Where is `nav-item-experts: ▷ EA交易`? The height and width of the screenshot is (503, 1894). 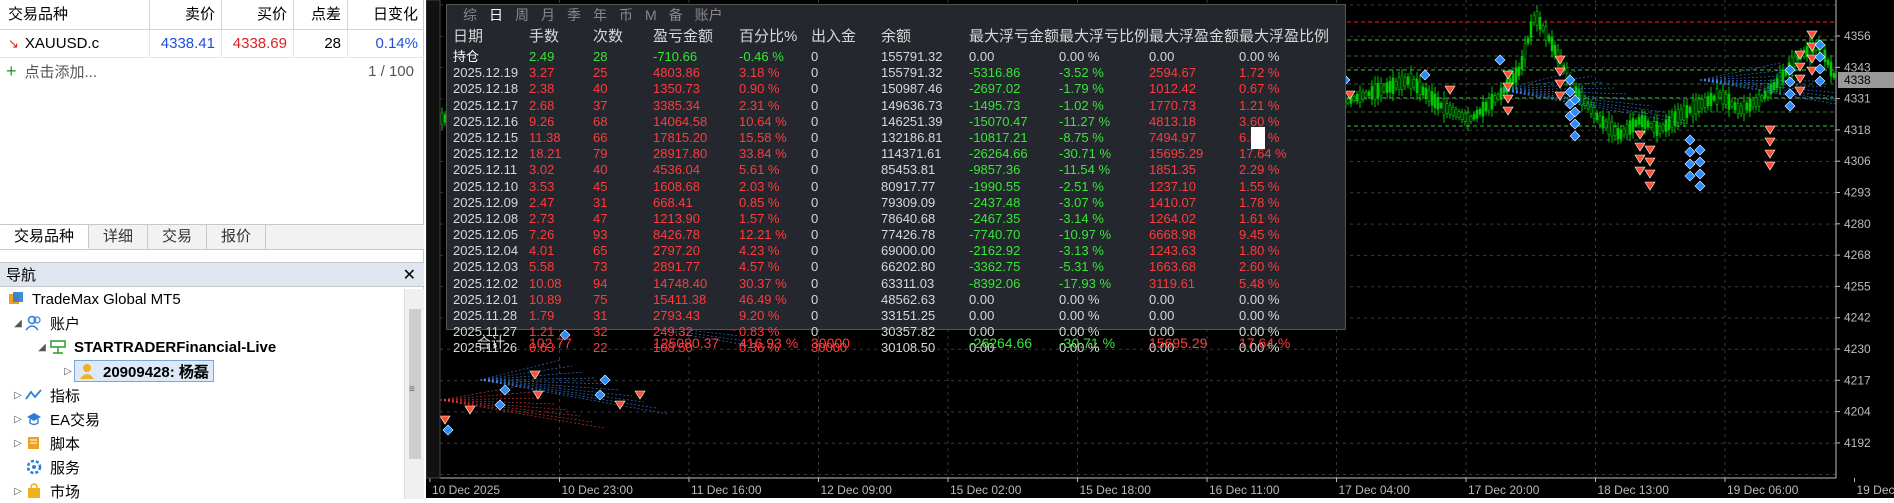 nav-item-experts: ▷ EA交易 is located at coordinates (212, 419).